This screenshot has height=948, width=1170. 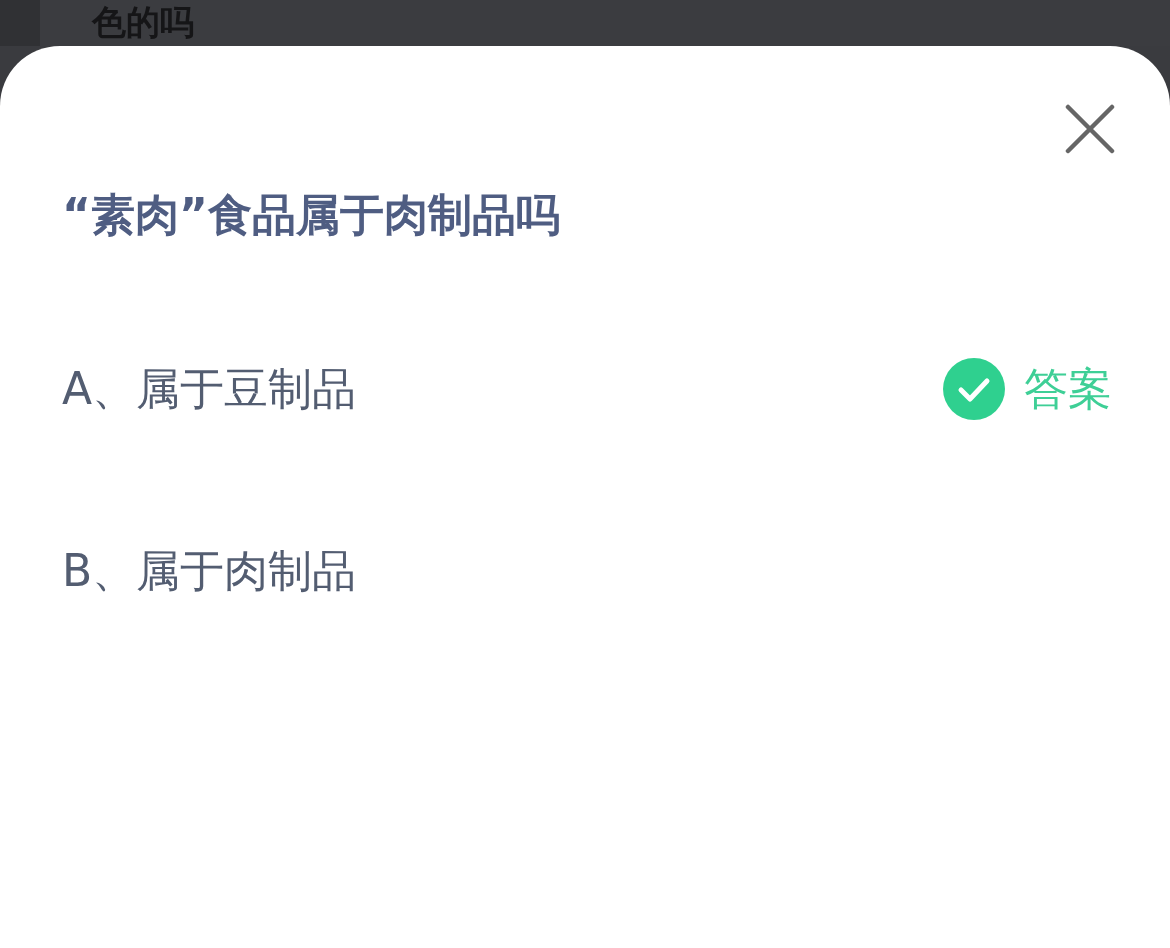 I want to click on question-title: “素肉”食品属于肉制品吗, so click(x=311, y=215).